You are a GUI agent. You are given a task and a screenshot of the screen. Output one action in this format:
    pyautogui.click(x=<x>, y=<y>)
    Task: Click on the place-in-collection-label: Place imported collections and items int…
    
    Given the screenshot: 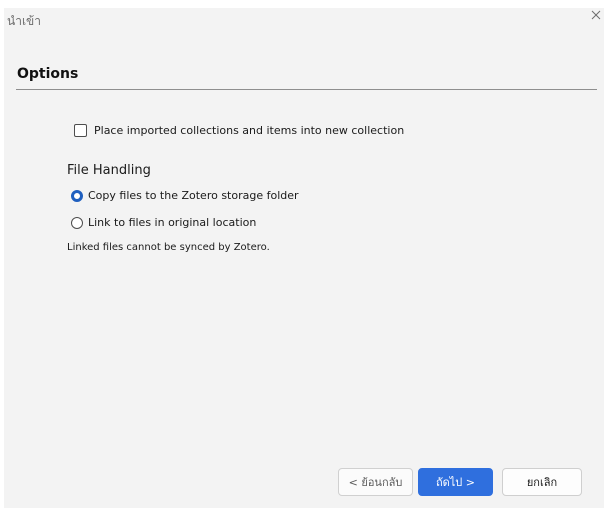 What is the action you would take?
    pyautogui.click(x=249, y=130)
    